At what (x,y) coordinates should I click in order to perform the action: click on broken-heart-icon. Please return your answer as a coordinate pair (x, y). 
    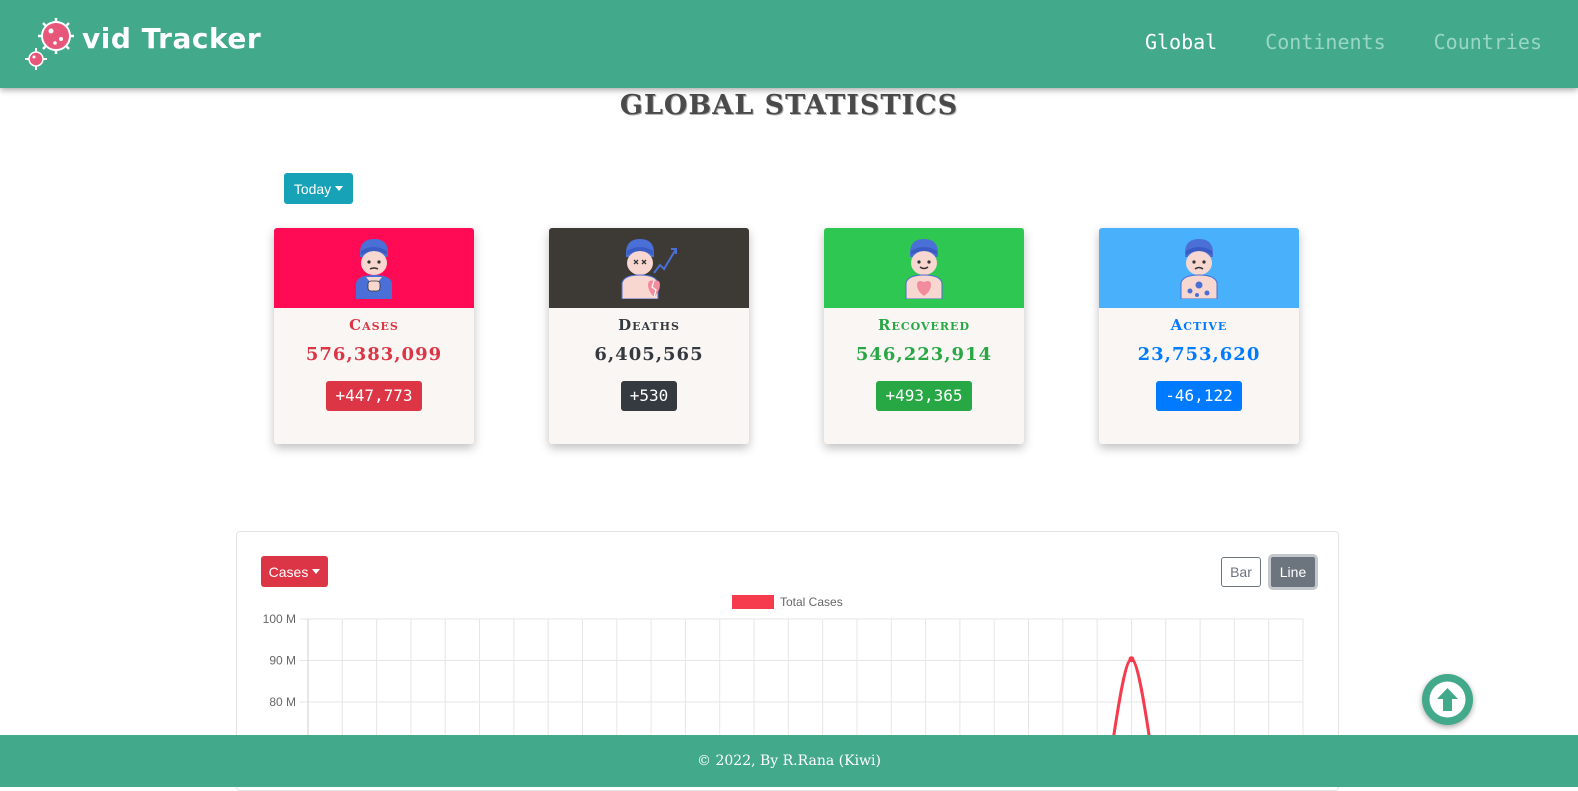
    Looking at the image, I should click on (649, 269).